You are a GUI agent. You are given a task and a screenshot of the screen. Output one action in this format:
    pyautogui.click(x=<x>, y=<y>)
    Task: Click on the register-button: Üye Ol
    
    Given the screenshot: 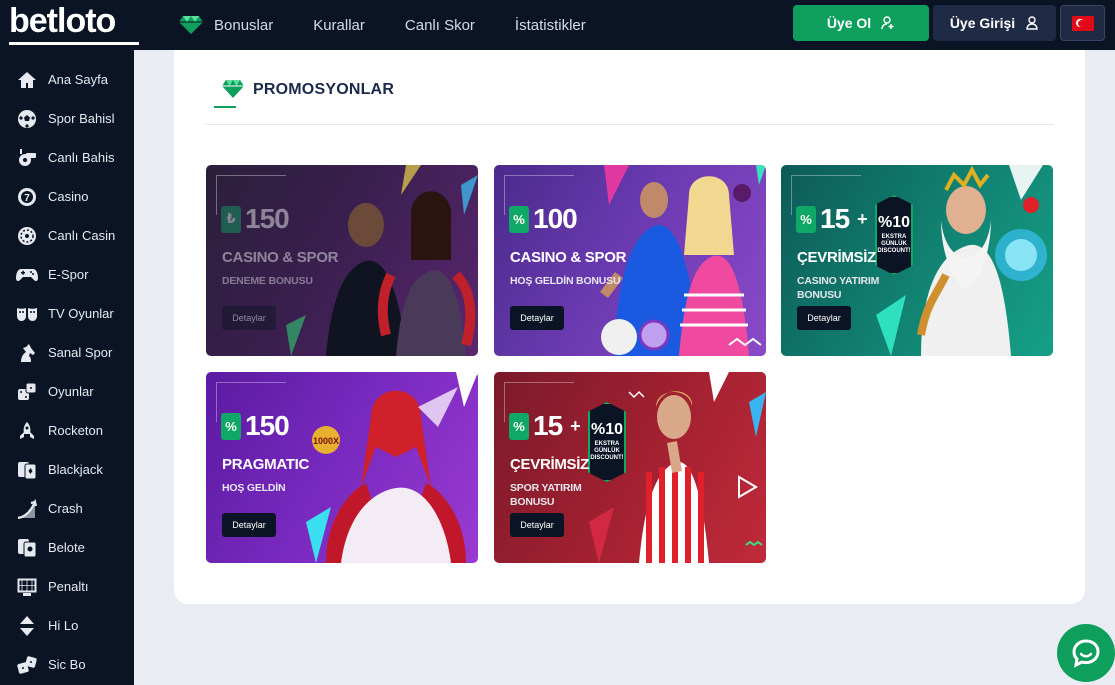 What is the action you would take?
    pyautogui.click(x=861, y=23)
    